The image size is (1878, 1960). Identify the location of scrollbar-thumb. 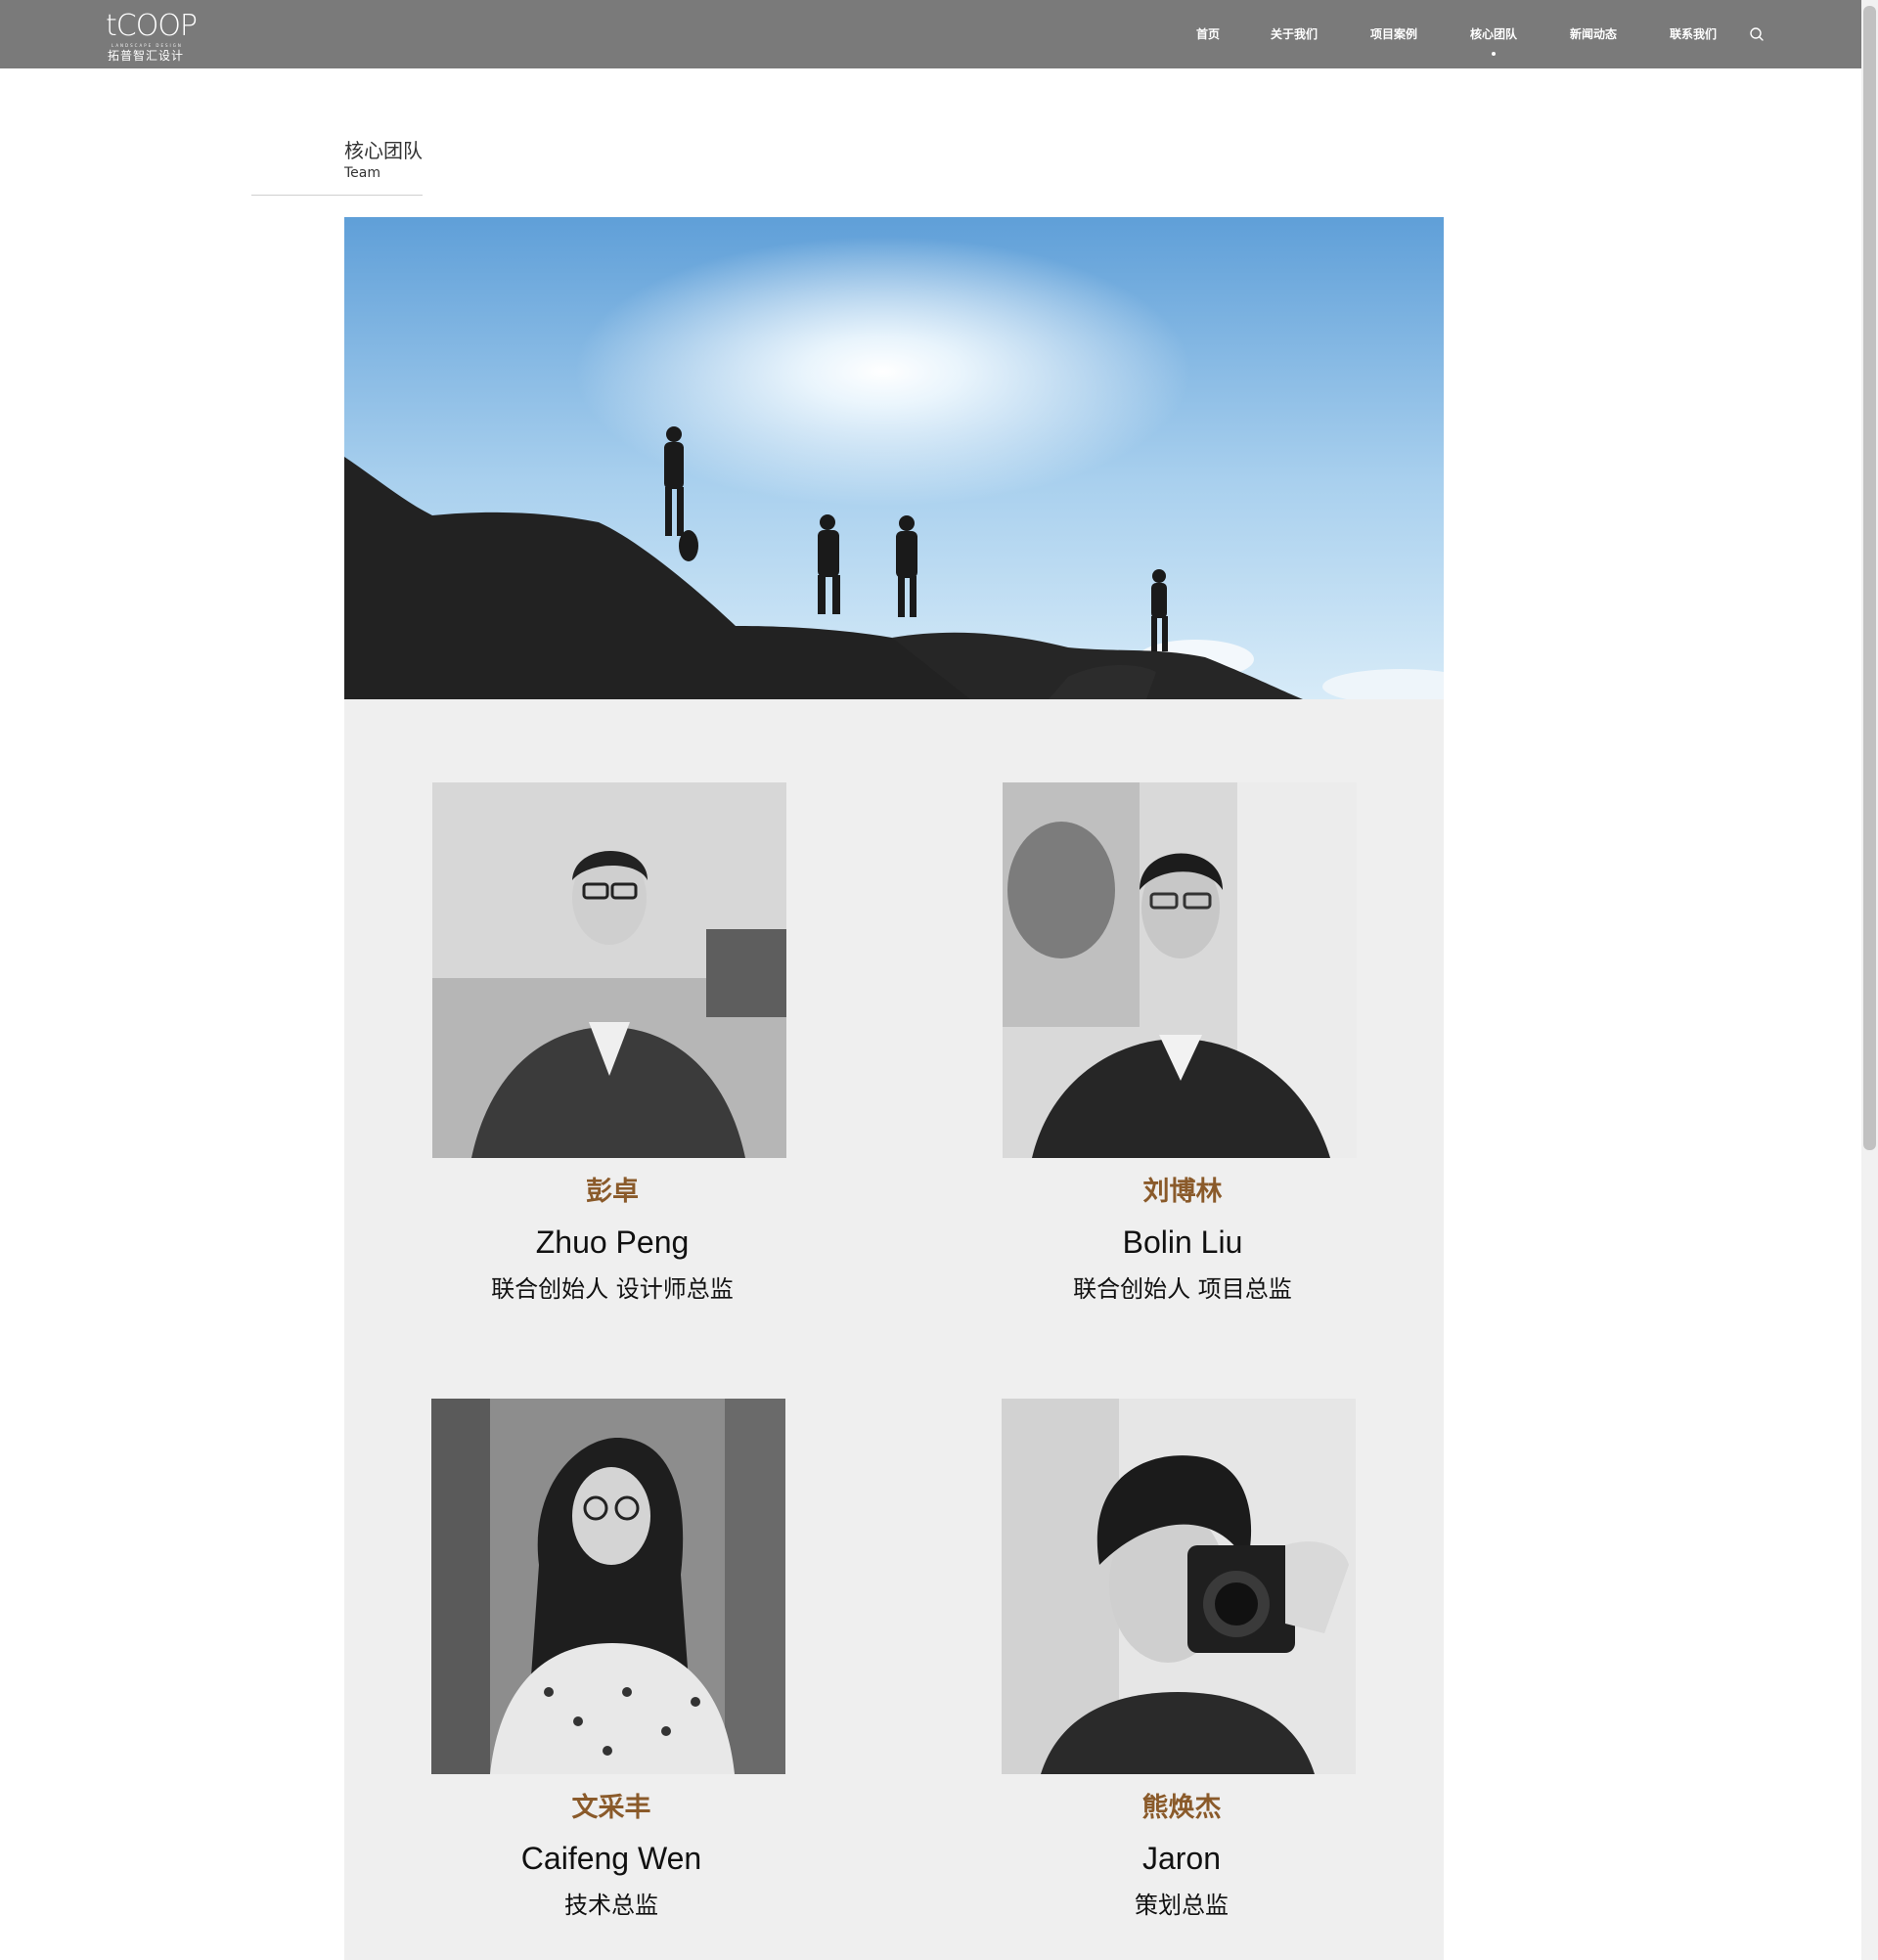
(1869, 578).